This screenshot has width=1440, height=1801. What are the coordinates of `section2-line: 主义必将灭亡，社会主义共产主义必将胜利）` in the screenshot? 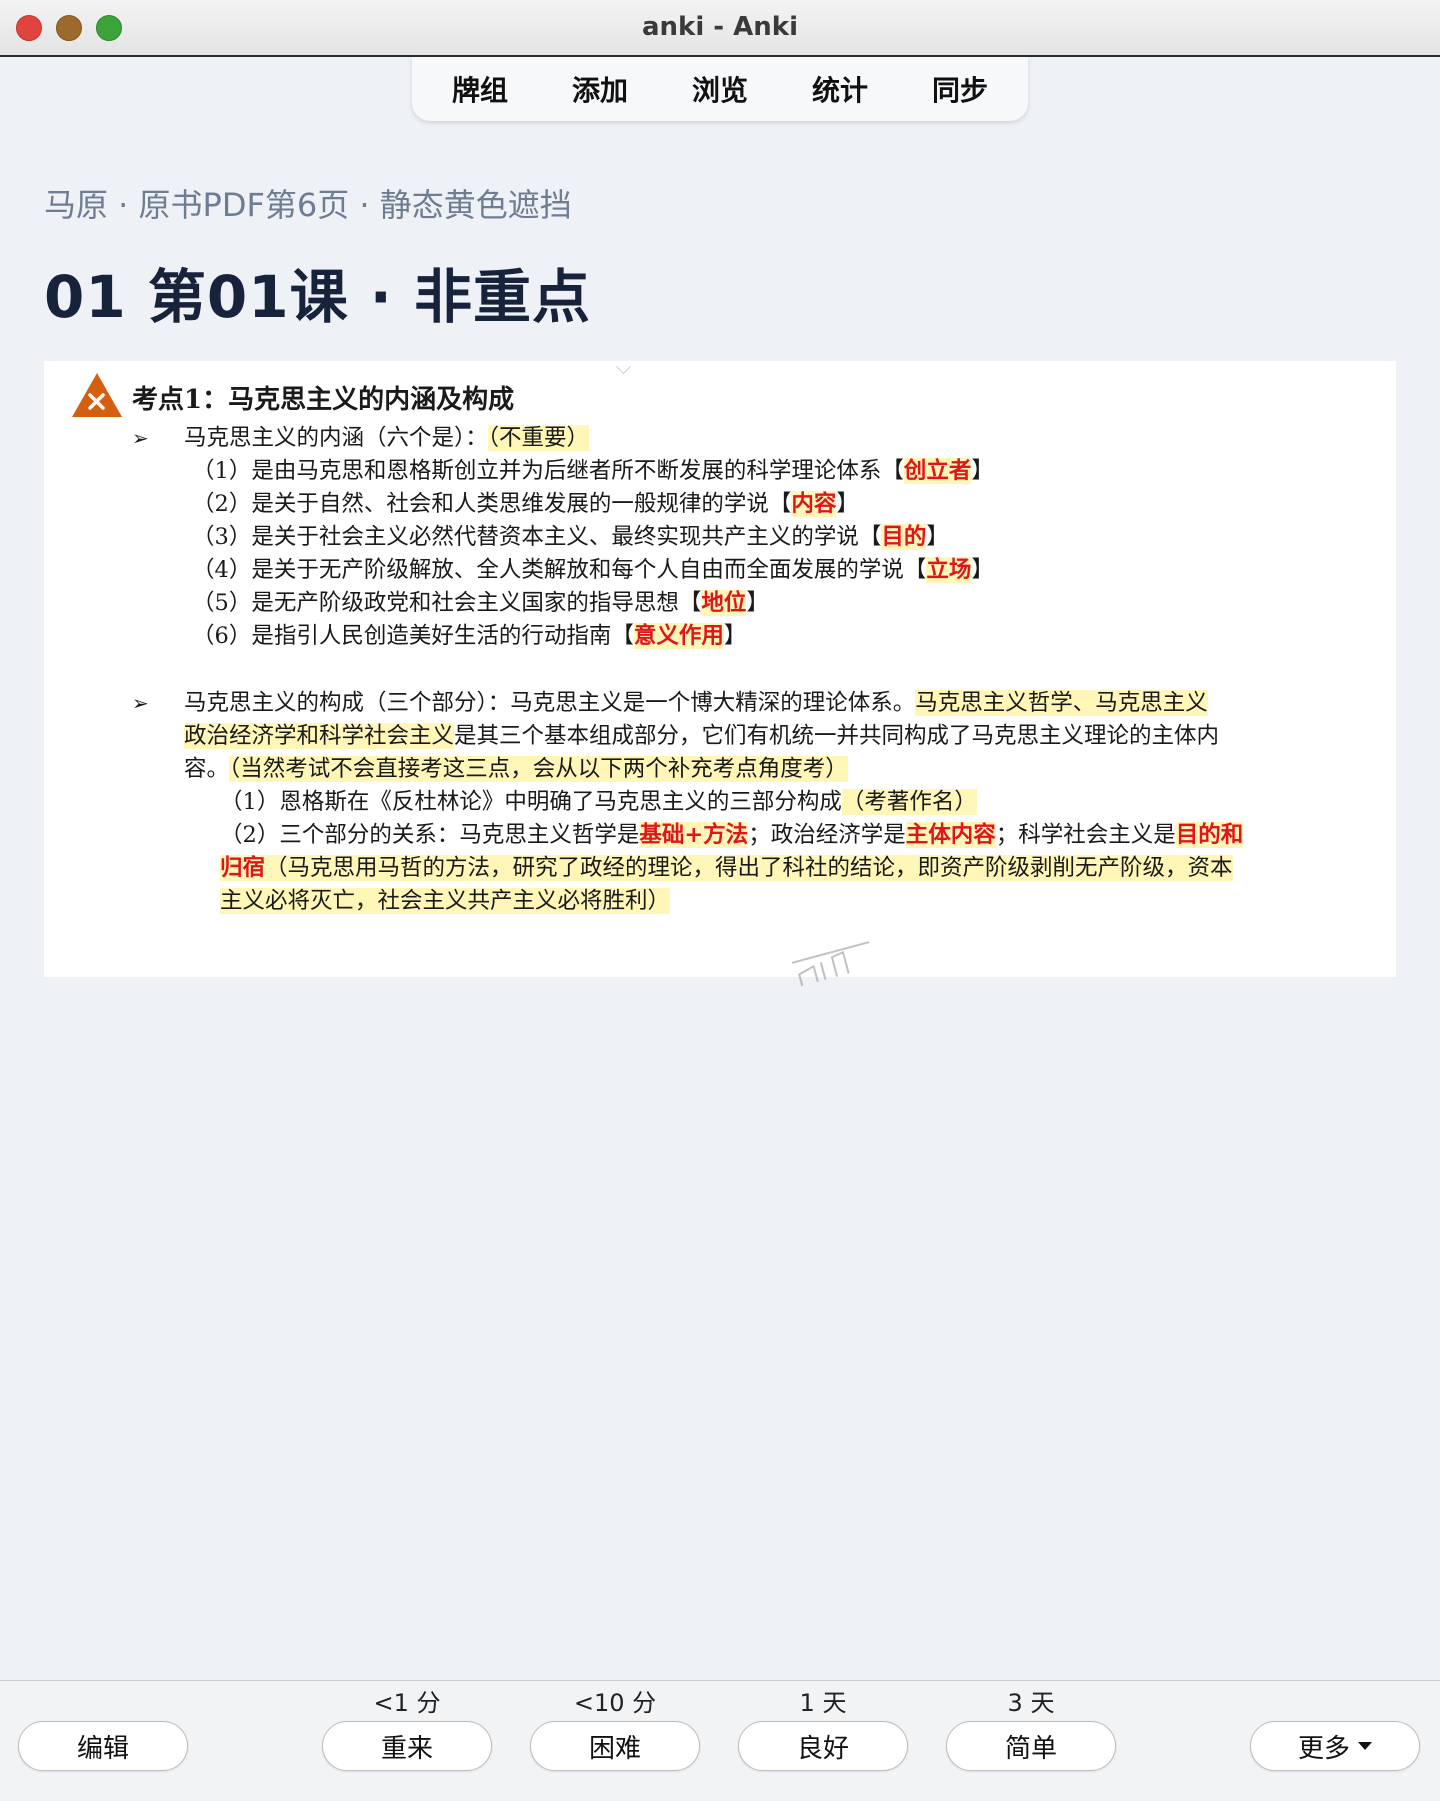 It's located at (445, 901).